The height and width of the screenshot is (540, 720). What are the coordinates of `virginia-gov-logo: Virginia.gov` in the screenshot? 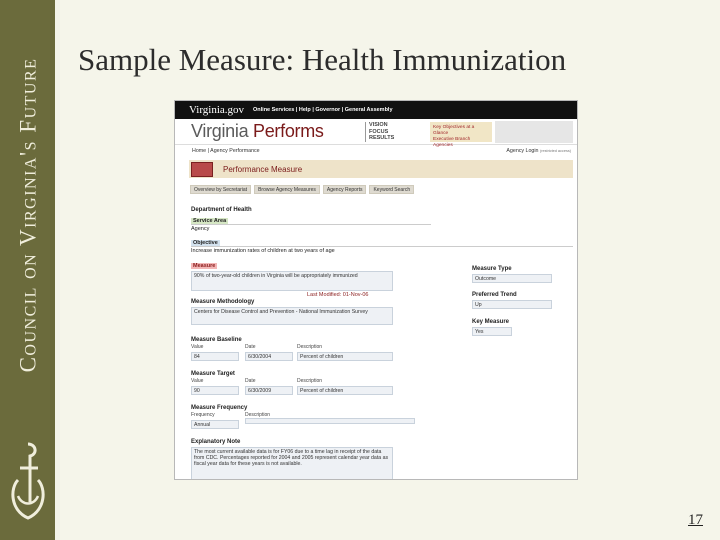 It's located at (221, 110).